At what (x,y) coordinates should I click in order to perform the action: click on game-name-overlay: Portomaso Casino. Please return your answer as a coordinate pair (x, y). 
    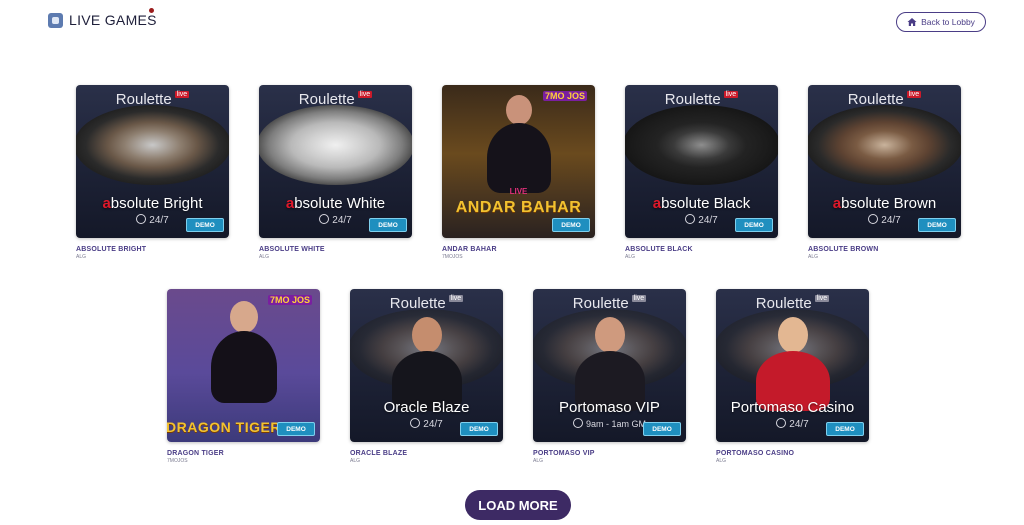
    Looking at the image, I should click on (792, 407).